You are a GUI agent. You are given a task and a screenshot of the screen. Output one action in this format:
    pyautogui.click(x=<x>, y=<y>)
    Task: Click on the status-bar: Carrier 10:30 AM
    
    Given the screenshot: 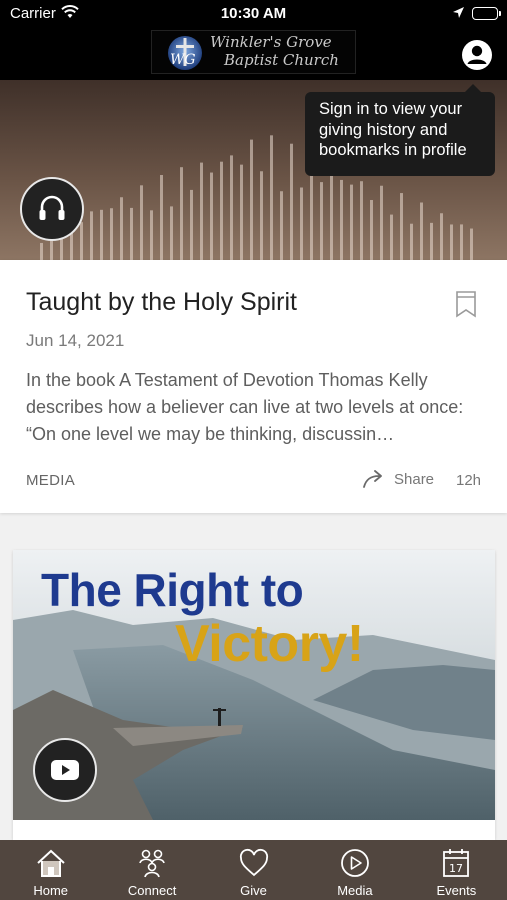 What is the action you would take?
    pyautogui.click(x=253, y=14)
    